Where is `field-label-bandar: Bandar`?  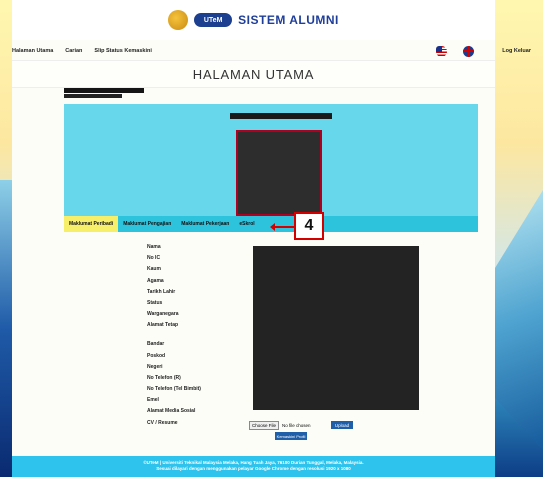 field-label-bandar: Bandar is located at coordinates (156, 344).